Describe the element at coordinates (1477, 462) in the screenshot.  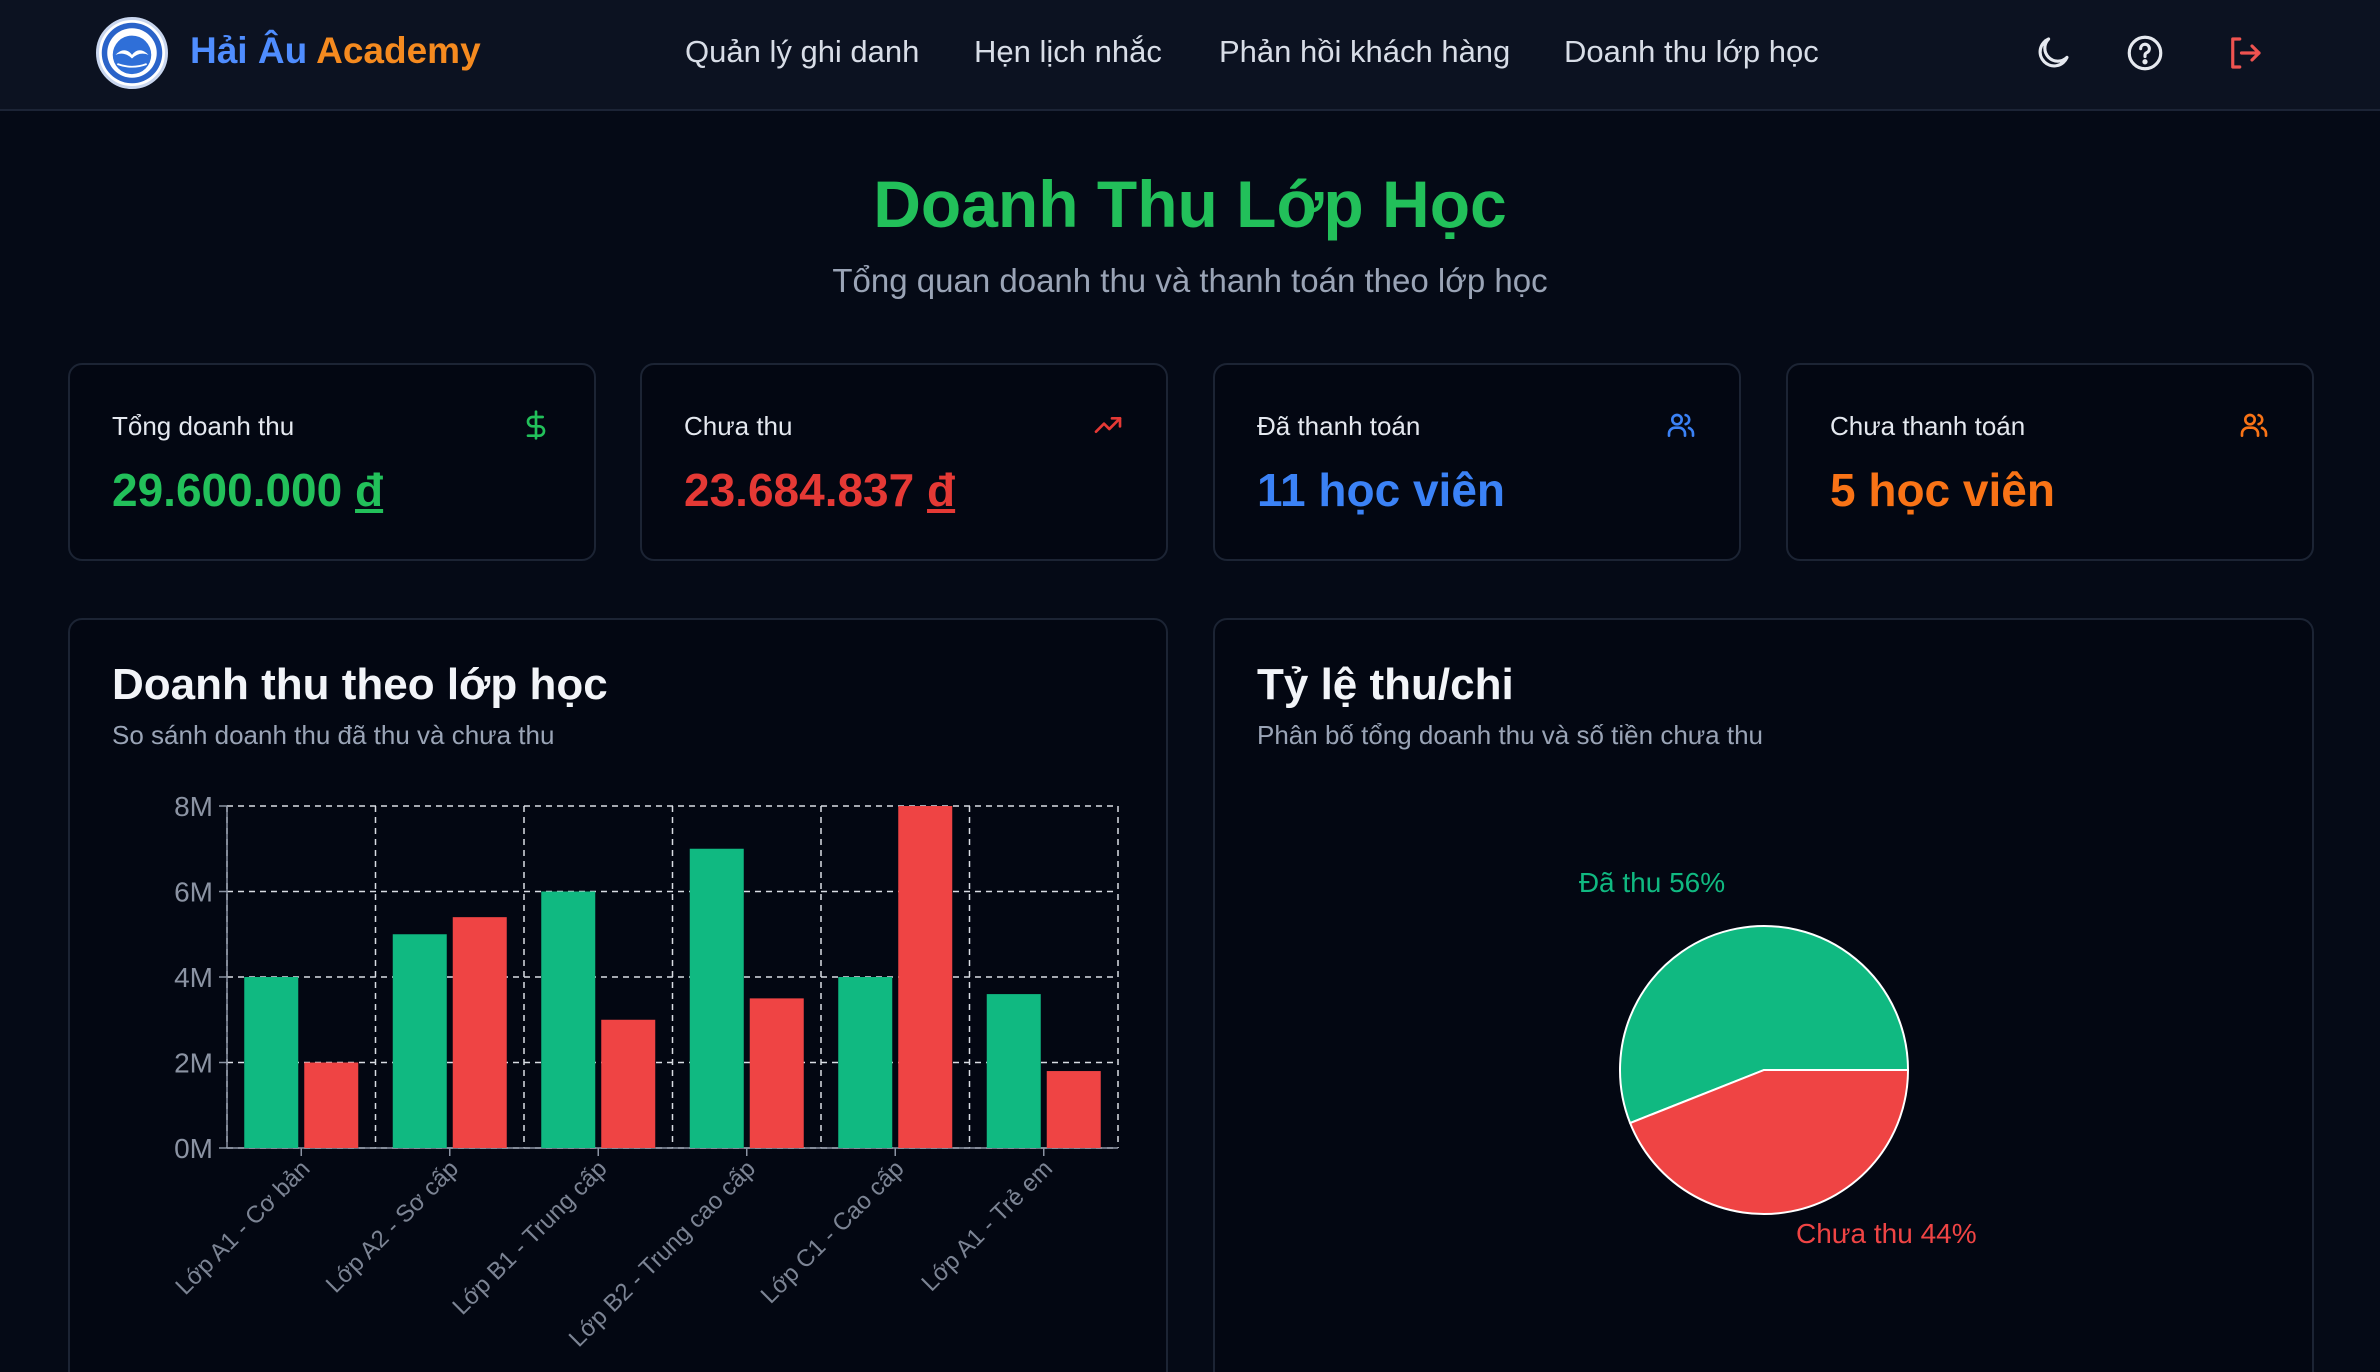
I see `stat-card-paid-students: Đã thanh toán 11 học viên` at that location.